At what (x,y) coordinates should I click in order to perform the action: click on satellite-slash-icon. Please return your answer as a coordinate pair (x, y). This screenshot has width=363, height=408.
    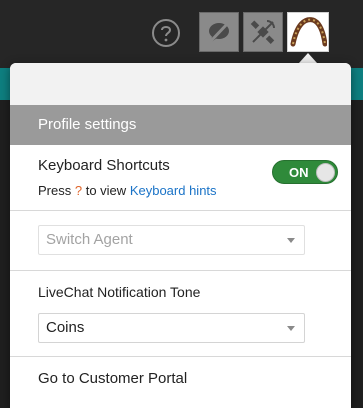
    Looking at the image, I should click on (262, 32).